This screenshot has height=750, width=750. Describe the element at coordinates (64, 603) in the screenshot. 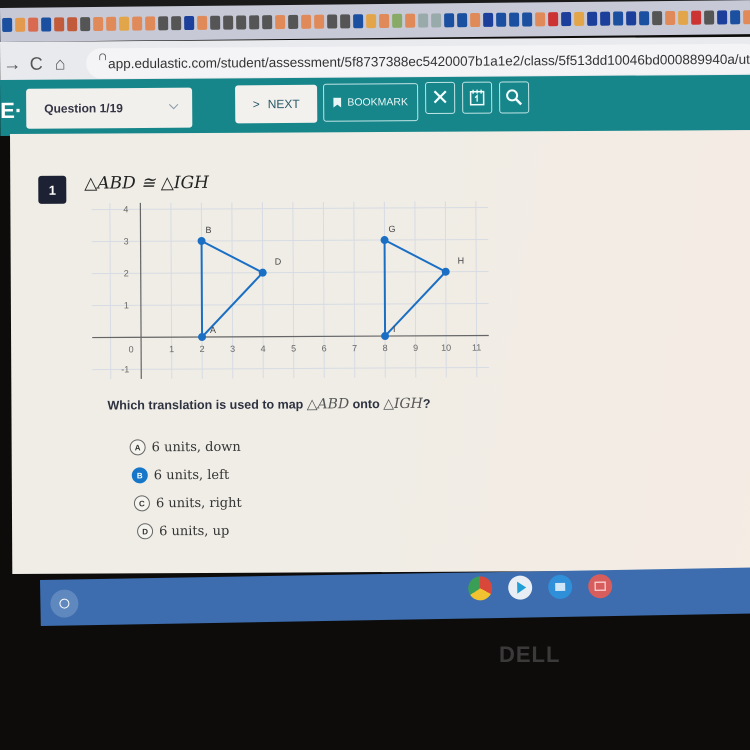

I see `launcher-icon` at that location.